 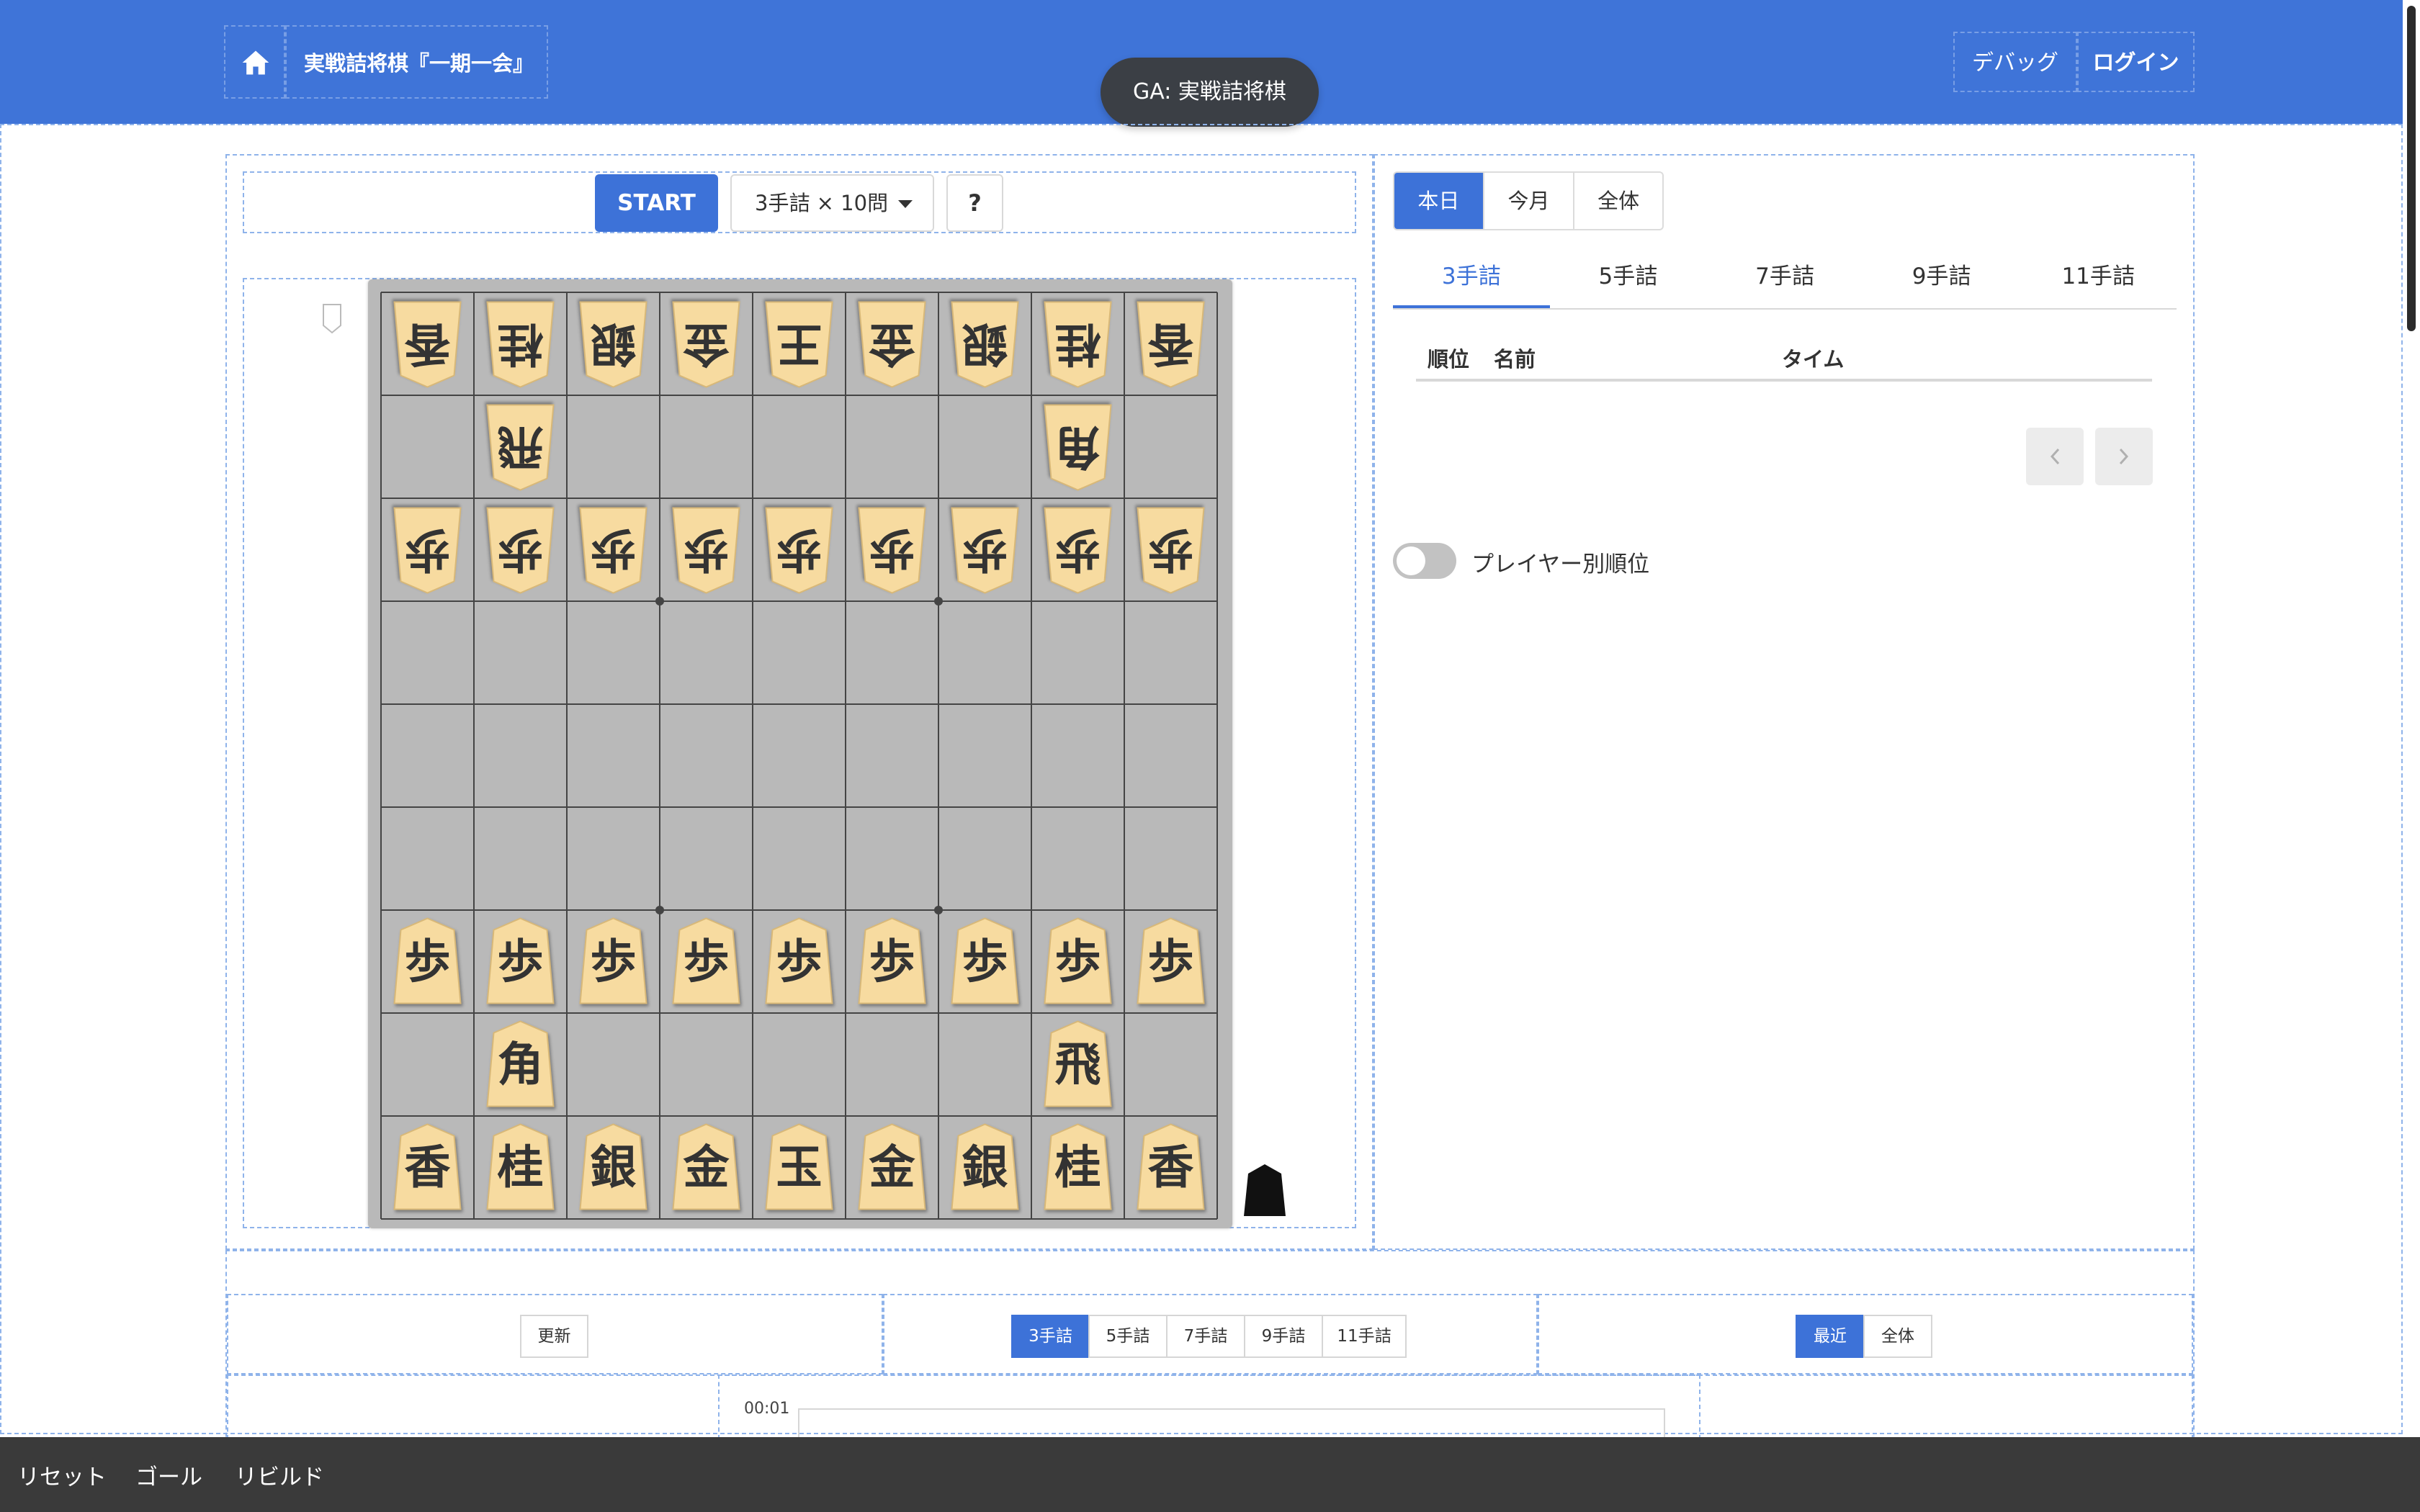 I want to click on site-title: 実戦詰将棋『一期一会』, so click(x=416, y=62).